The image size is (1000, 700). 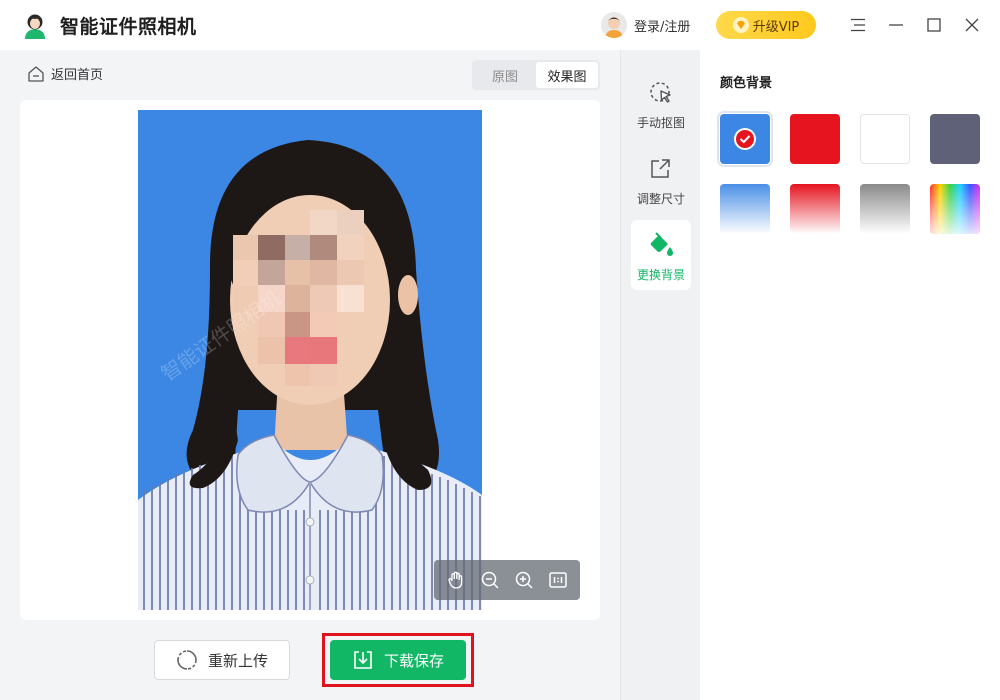 I want to click on close-icon, so click(x=972, y=25).